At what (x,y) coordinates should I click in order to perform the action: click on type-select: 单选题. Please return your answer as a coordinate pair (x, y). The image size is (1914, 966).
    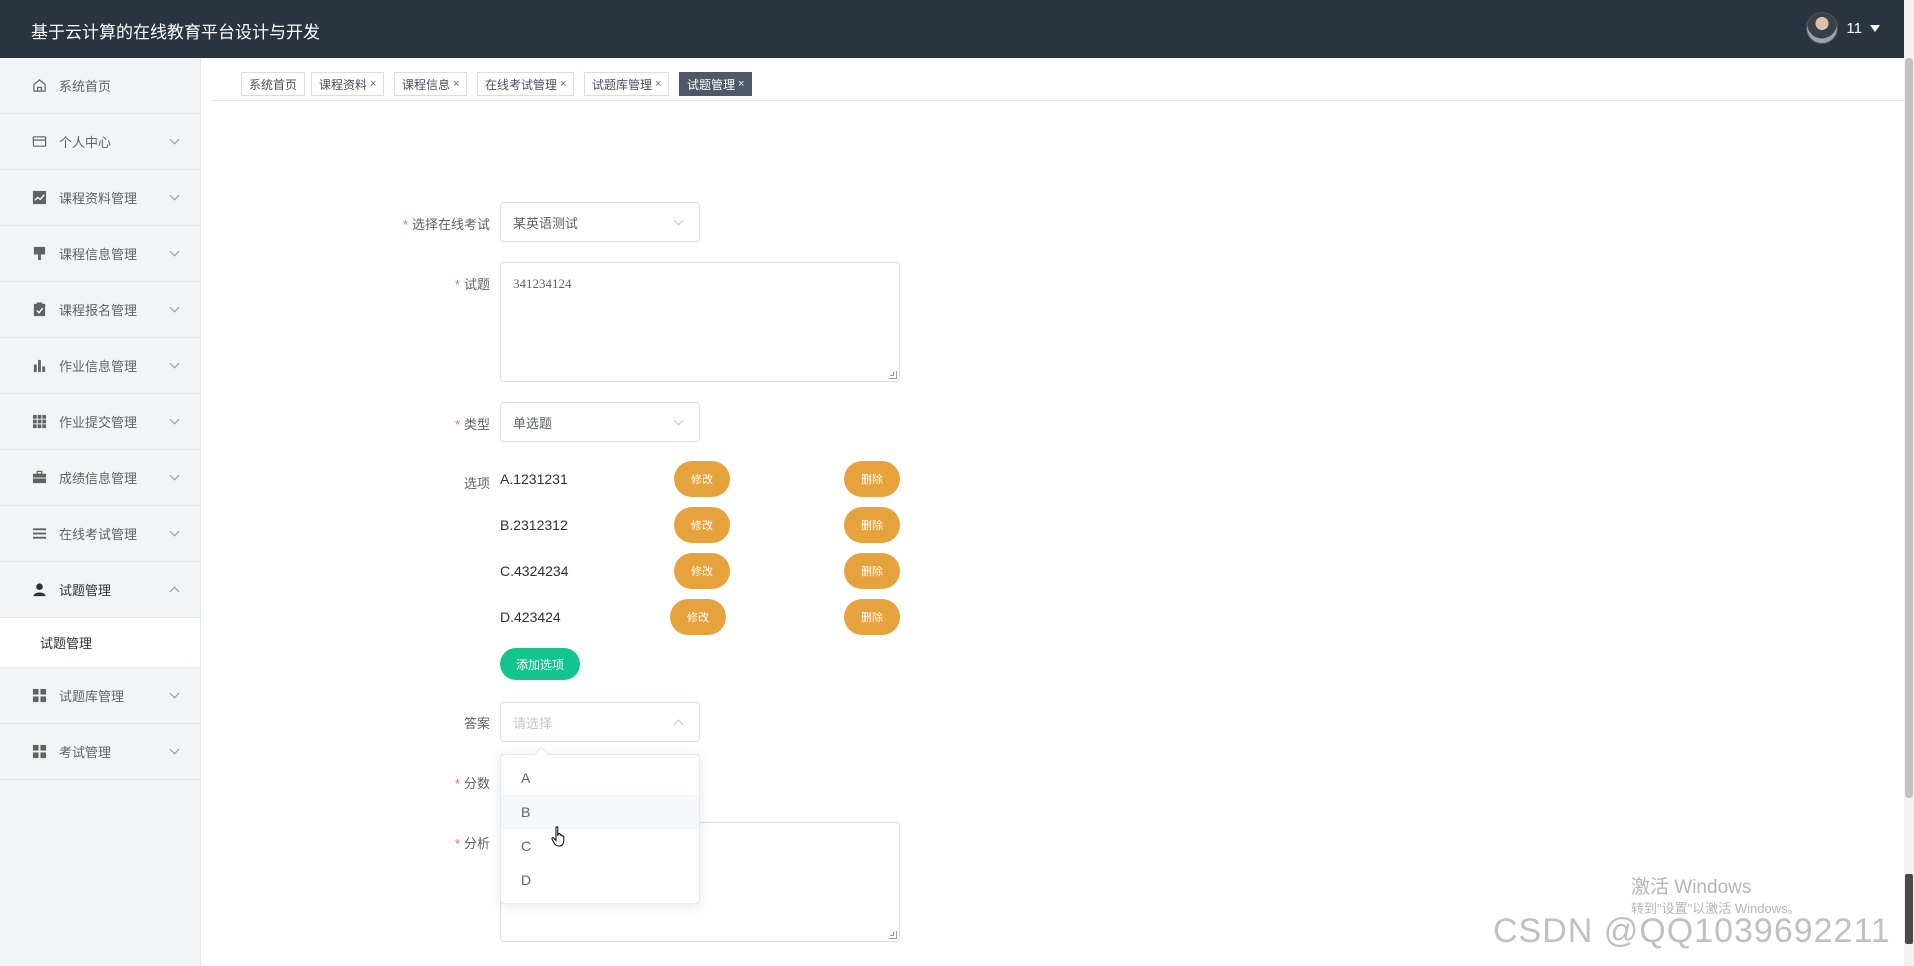
    Looking at the image, I should click on (600, 422).